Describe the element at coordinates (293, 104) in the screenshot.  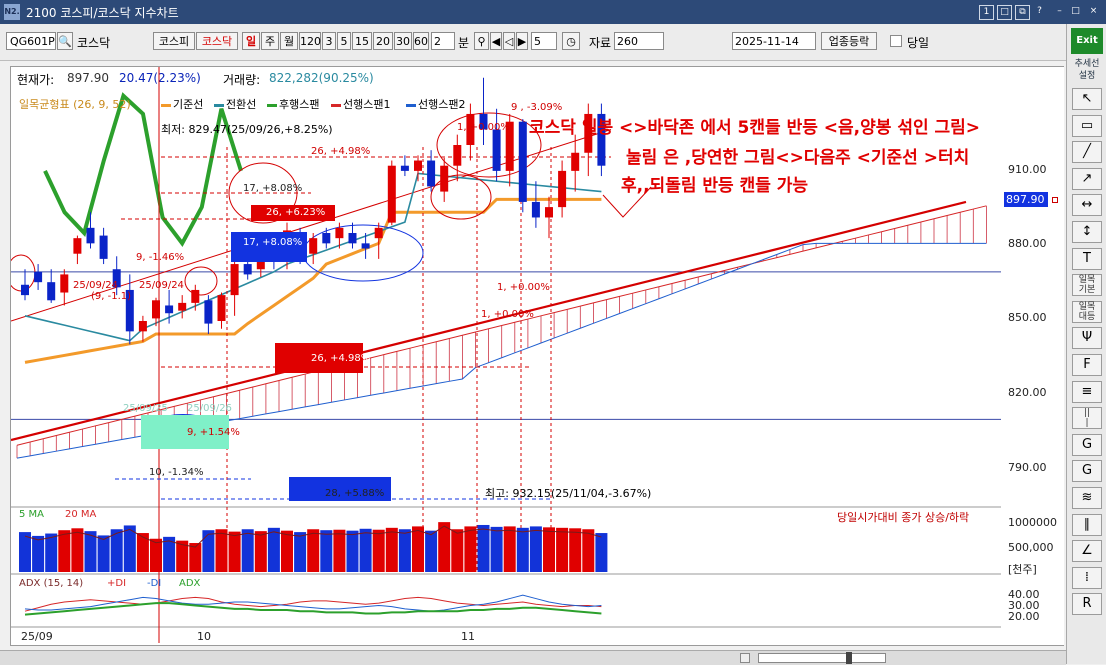
I see `legend-item-2: 후행스팬` at that location.